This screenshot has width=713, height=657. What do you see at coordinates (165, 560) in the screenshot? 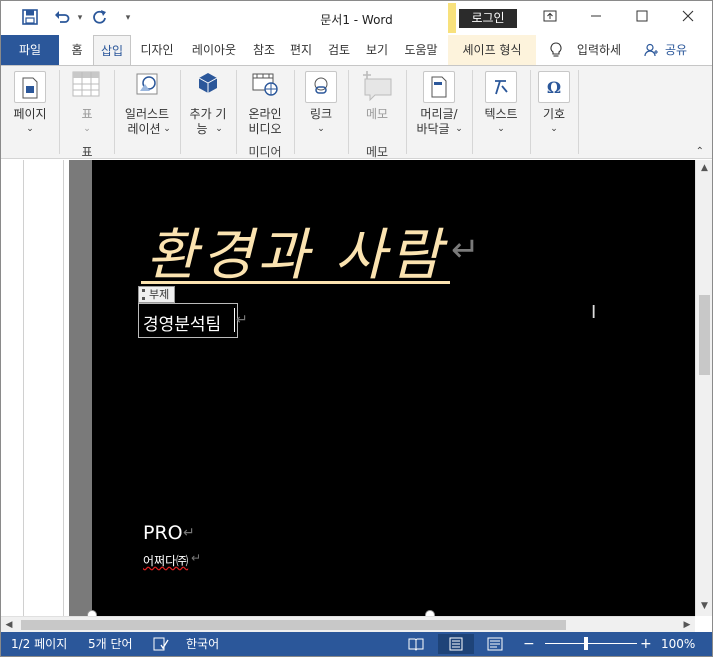
I see `document-line-company: 어쩌다㈜` at bounding box center [165, 560].